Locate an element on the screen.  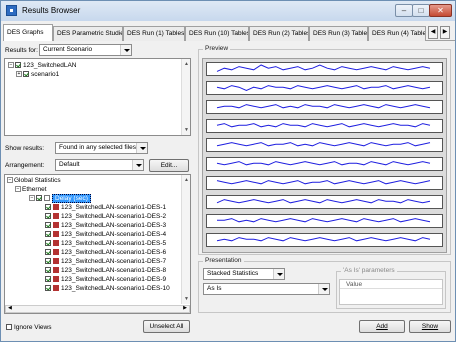
ignore-views-label: Ignore Views is located at coordinates (33, 327).